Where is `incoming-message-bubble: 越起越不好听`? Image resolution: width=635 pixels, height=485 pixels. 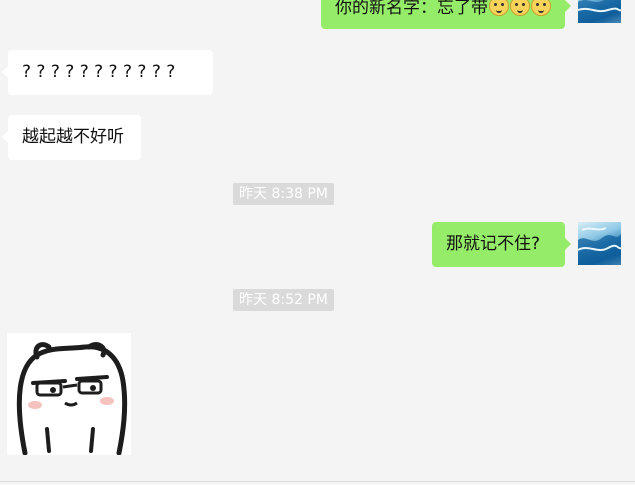 incoming-message-bubble: 越起越不好听 is located at coordinates (71, 137).